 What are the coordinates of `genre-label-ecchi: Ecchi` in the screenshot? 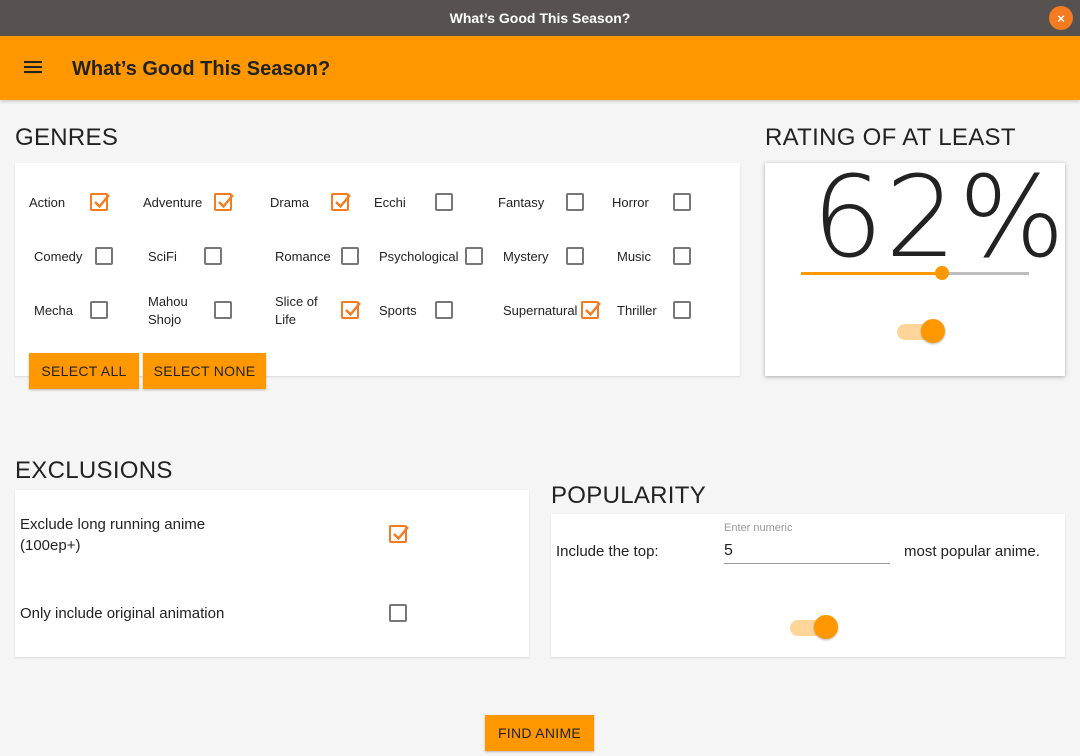 It's located at (390, 202).